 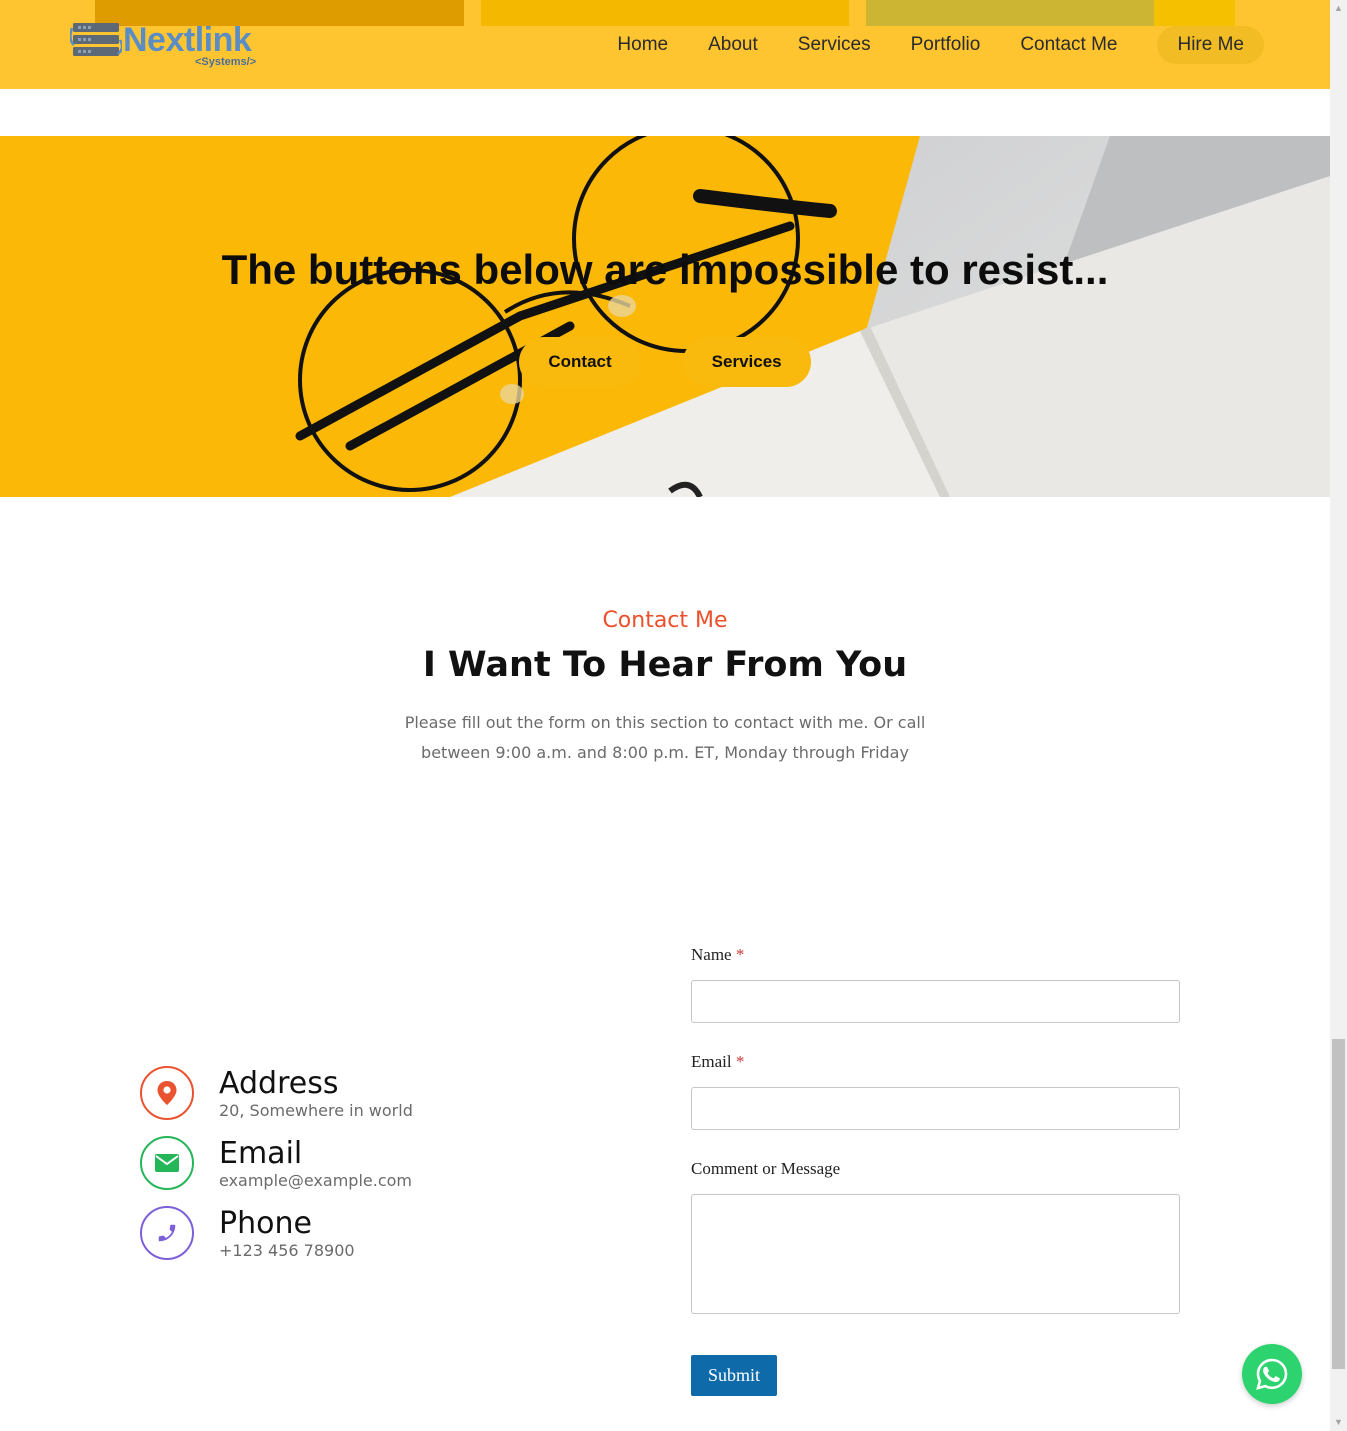 What do you see at coordinates (167, 1093) in the screenshot?
I see `map-pin-icon` at bounding box center [167, 1093].